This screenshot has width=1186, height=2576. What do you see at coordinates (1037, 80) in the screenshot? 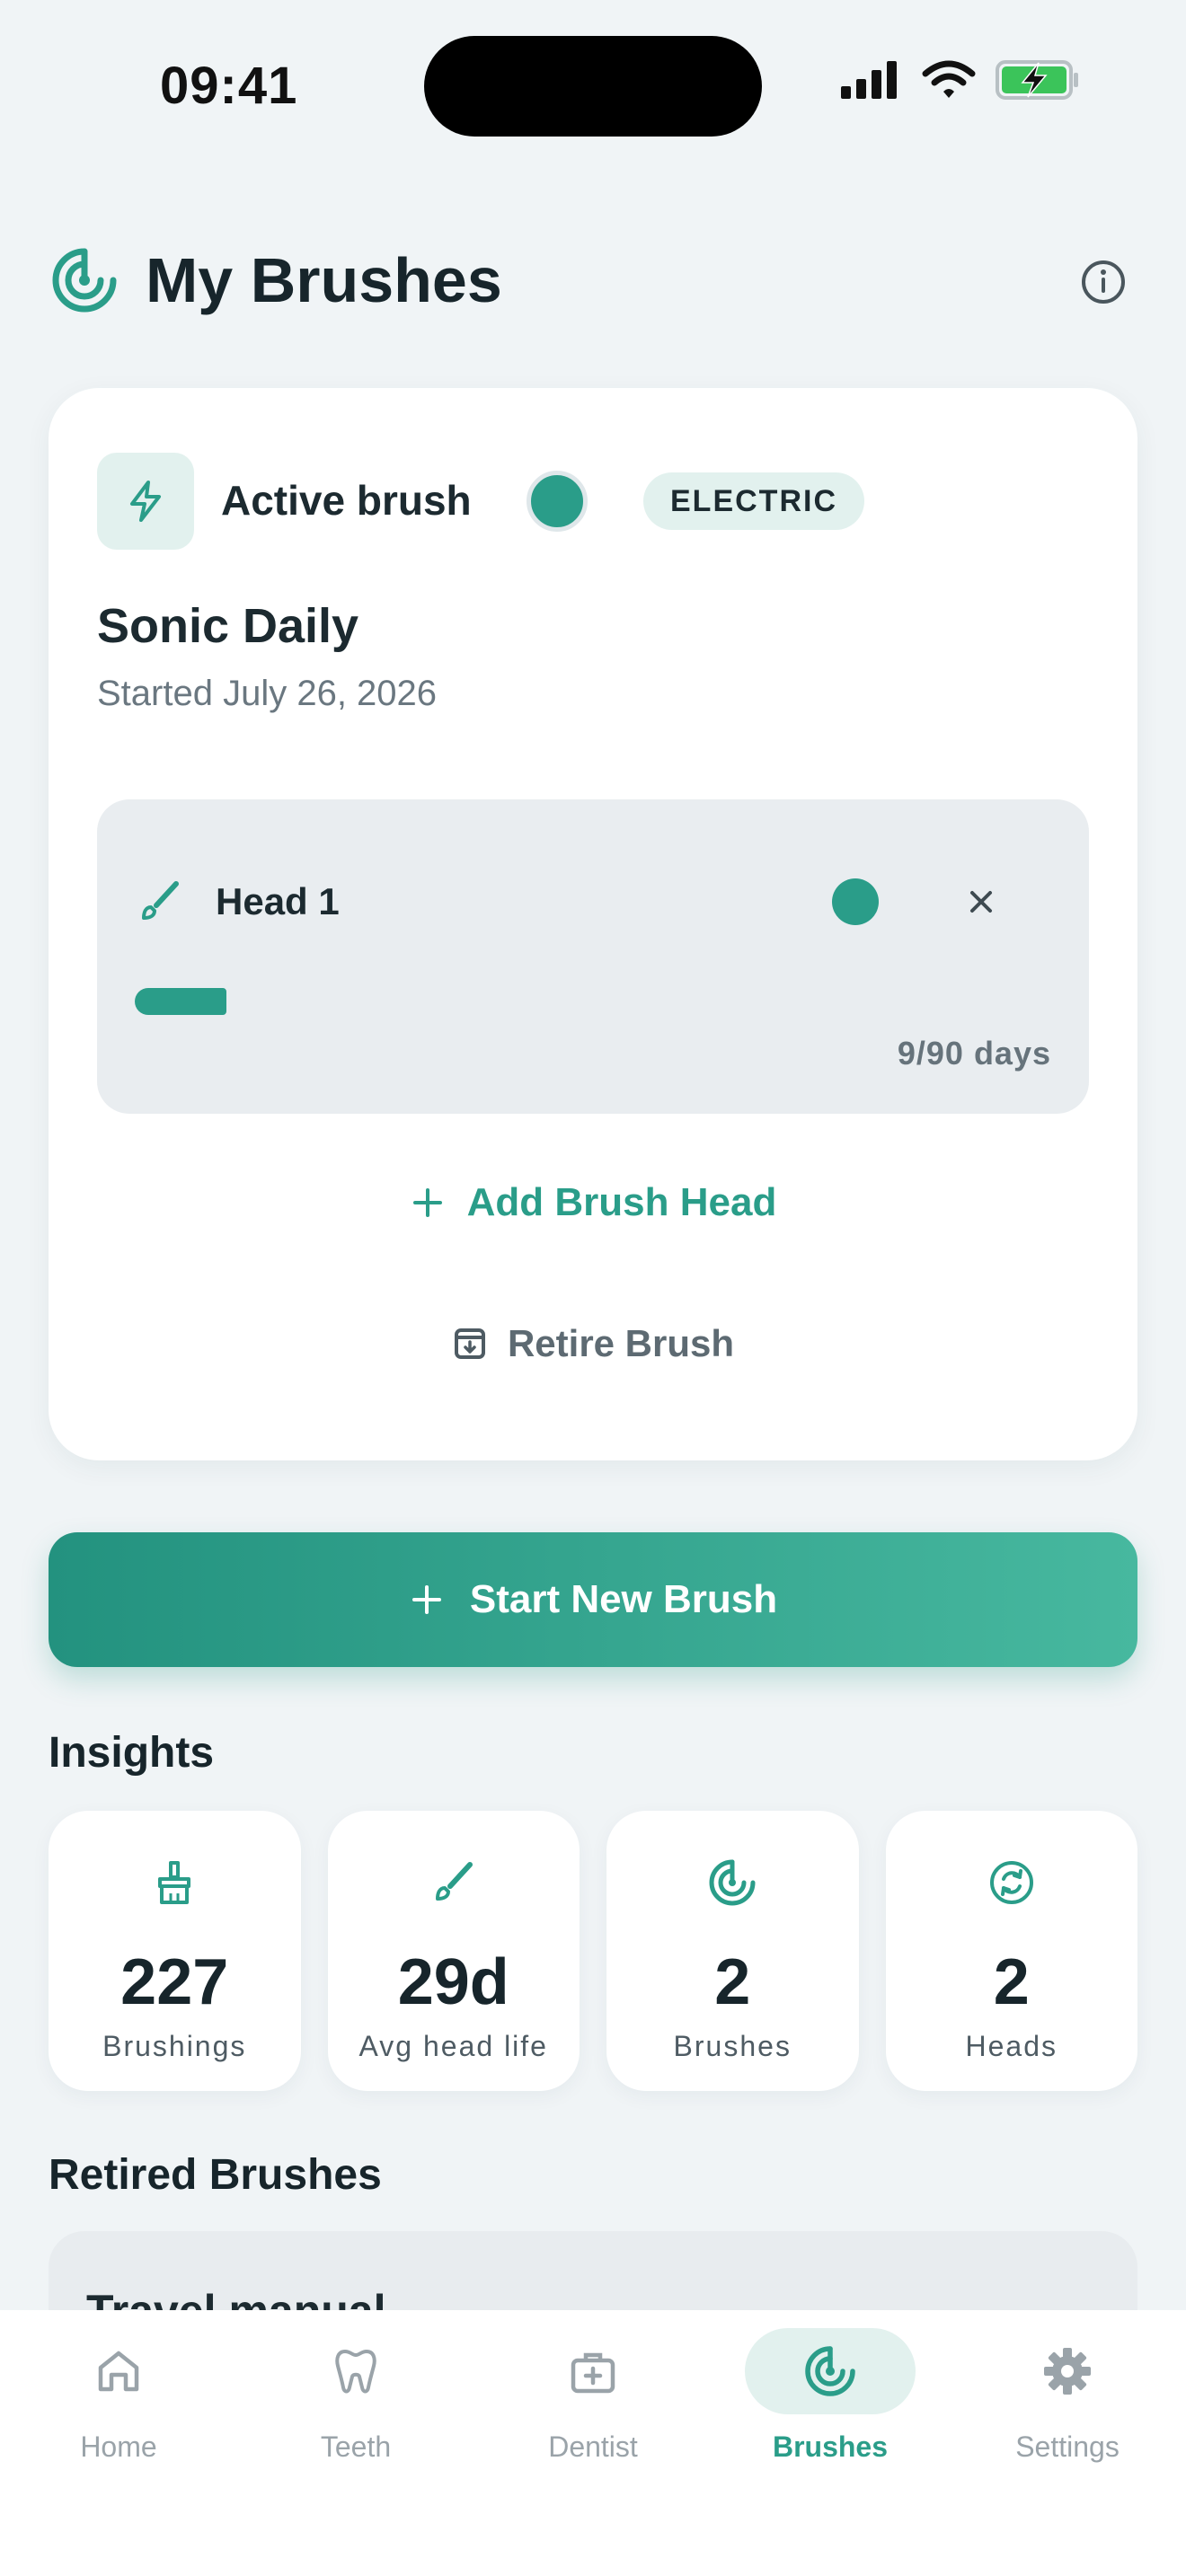
I see `battery-charging-icon` at bounding box center [1037, 80].